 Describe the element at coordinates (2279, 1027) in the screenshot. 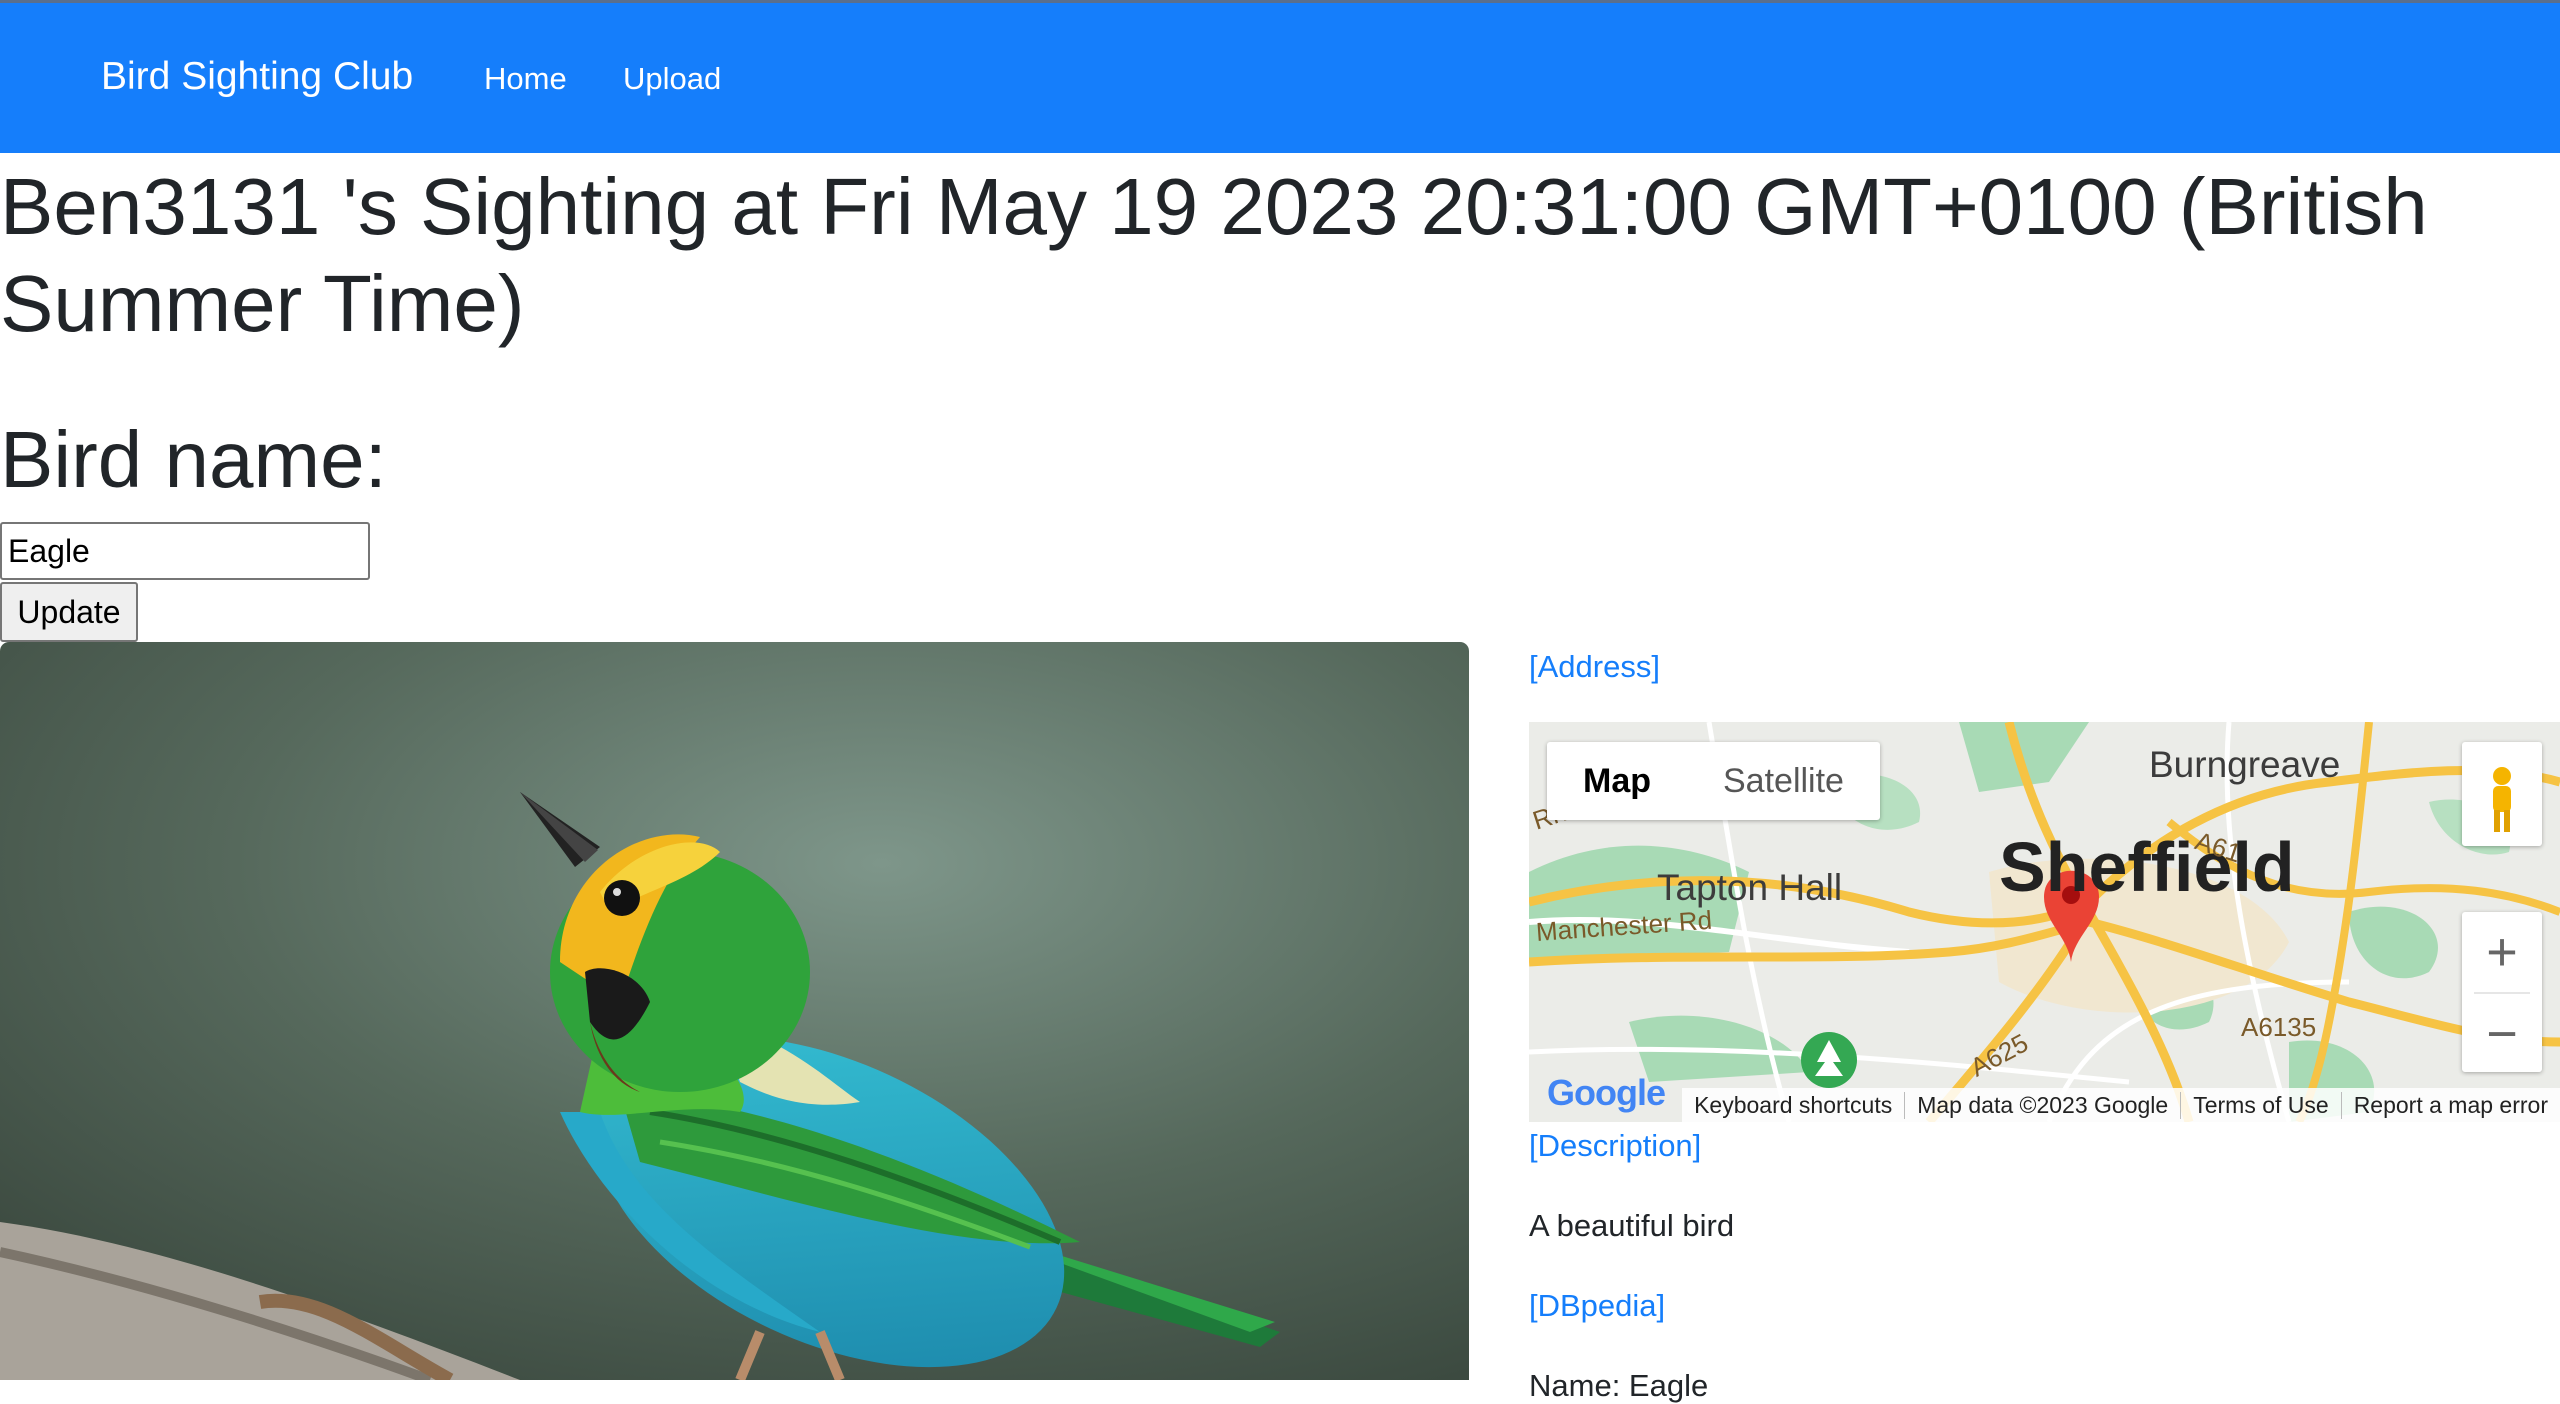

I see `map-label-a6135: A6135` at that location.